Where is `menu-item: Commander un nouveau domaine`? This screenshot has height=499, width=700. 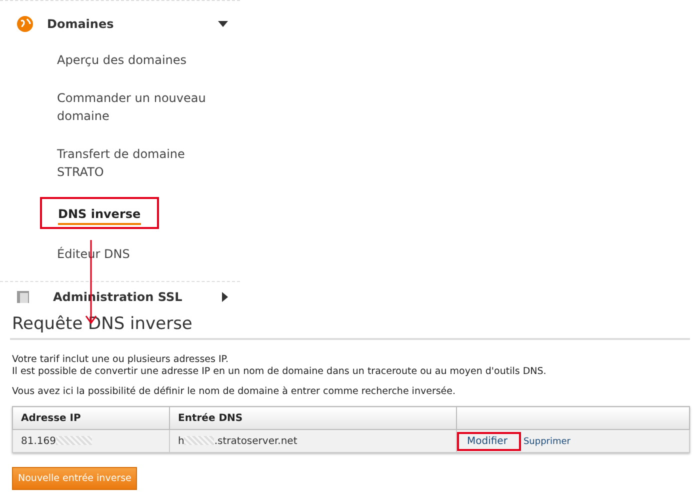 menu-item: Commander un nouveau domaine is located at coordinates (132, 107).